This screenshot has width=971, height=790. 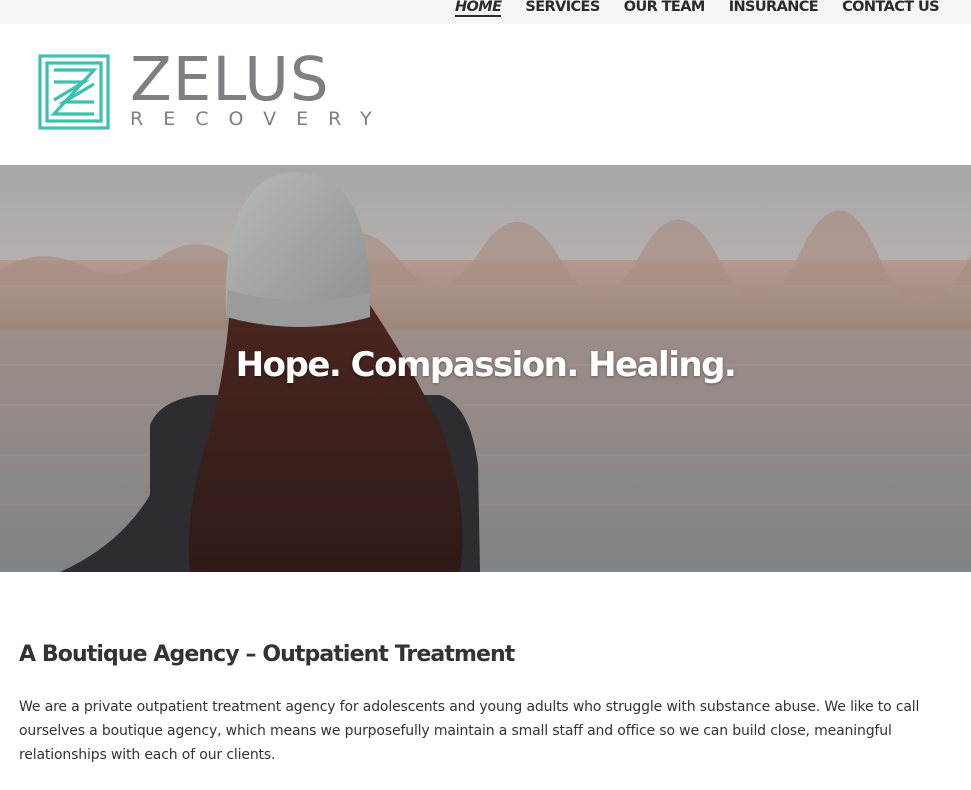 What do you see at coordinates (665, 7) in the screenshot?
I see `nav-our-team: OUR TEAM` at bounding box center [665, 7].